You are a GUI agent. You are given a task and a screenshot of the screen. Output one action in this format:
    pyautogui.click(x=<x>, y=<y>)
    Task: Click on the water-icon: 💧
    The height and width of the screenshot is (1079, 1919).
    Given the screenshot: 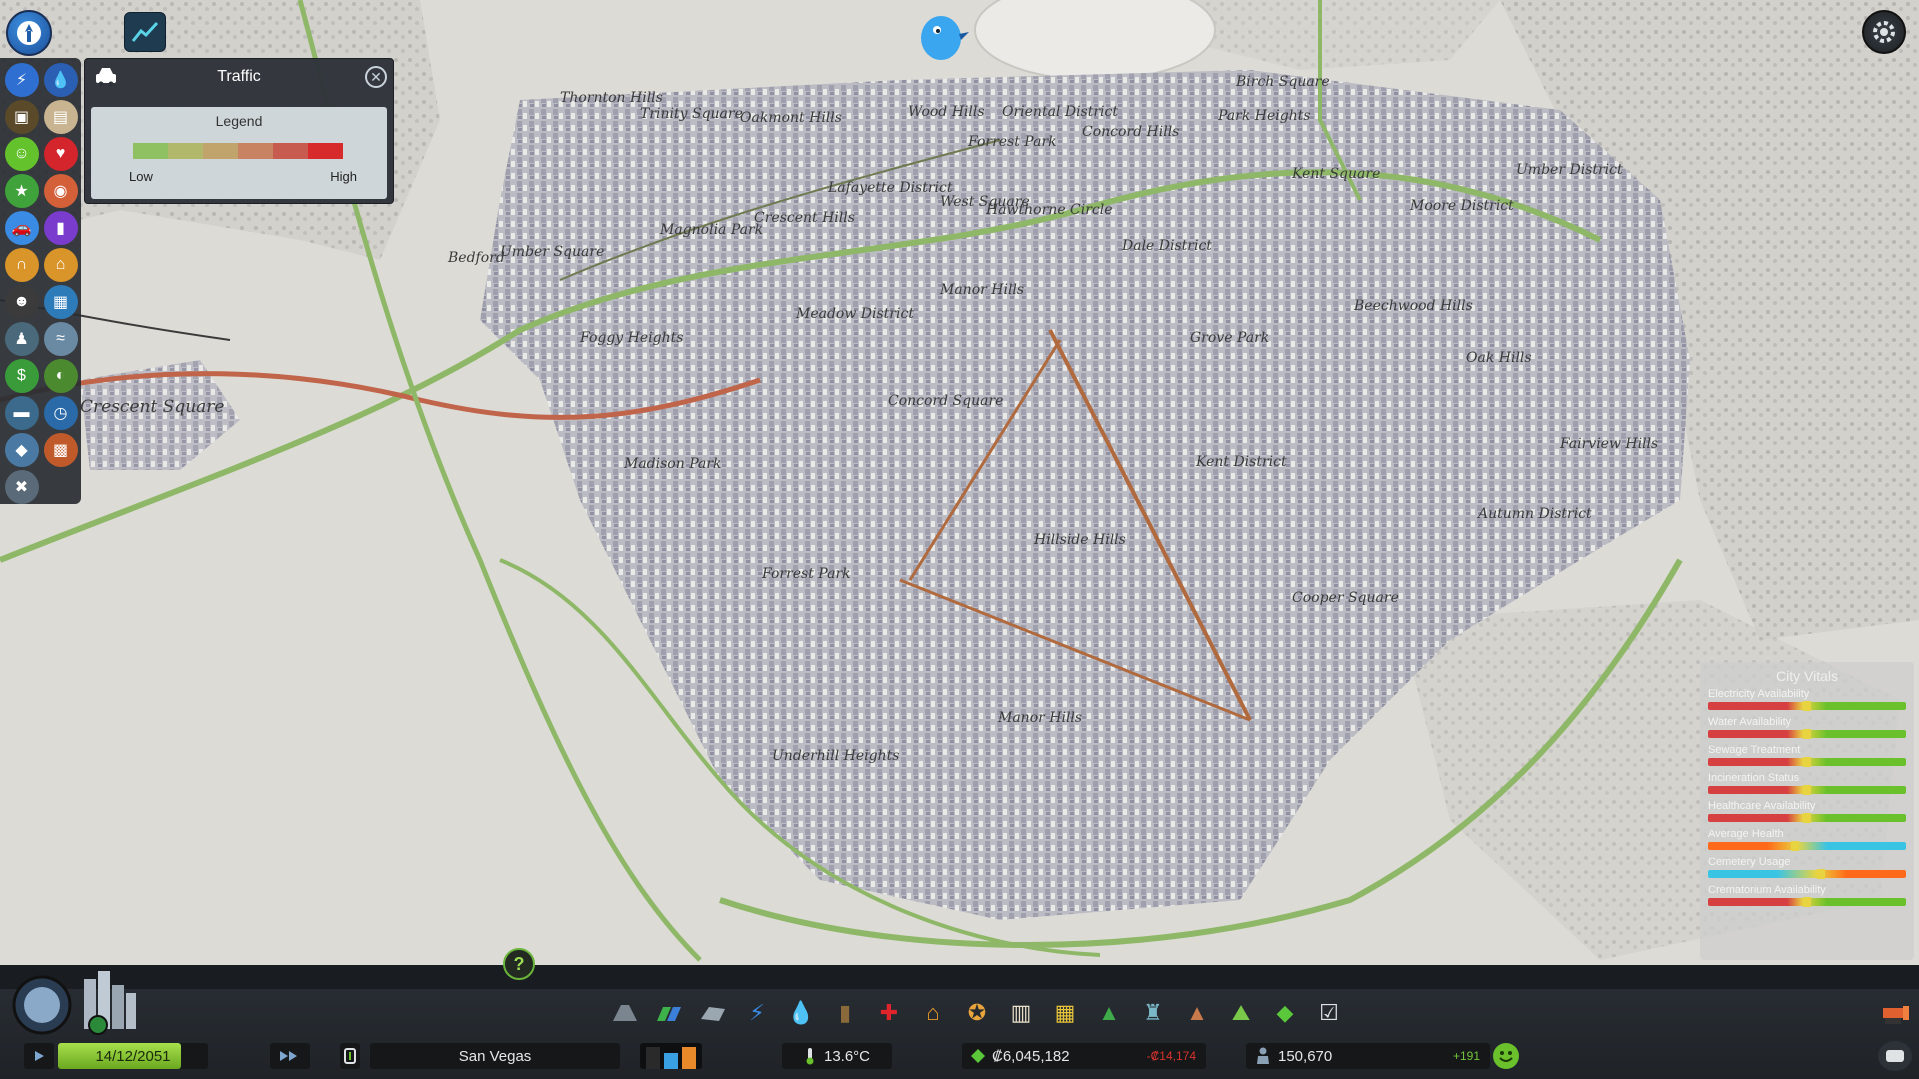 What is the action you would take?
    pyautogui.click(x=801, y=1013)
    